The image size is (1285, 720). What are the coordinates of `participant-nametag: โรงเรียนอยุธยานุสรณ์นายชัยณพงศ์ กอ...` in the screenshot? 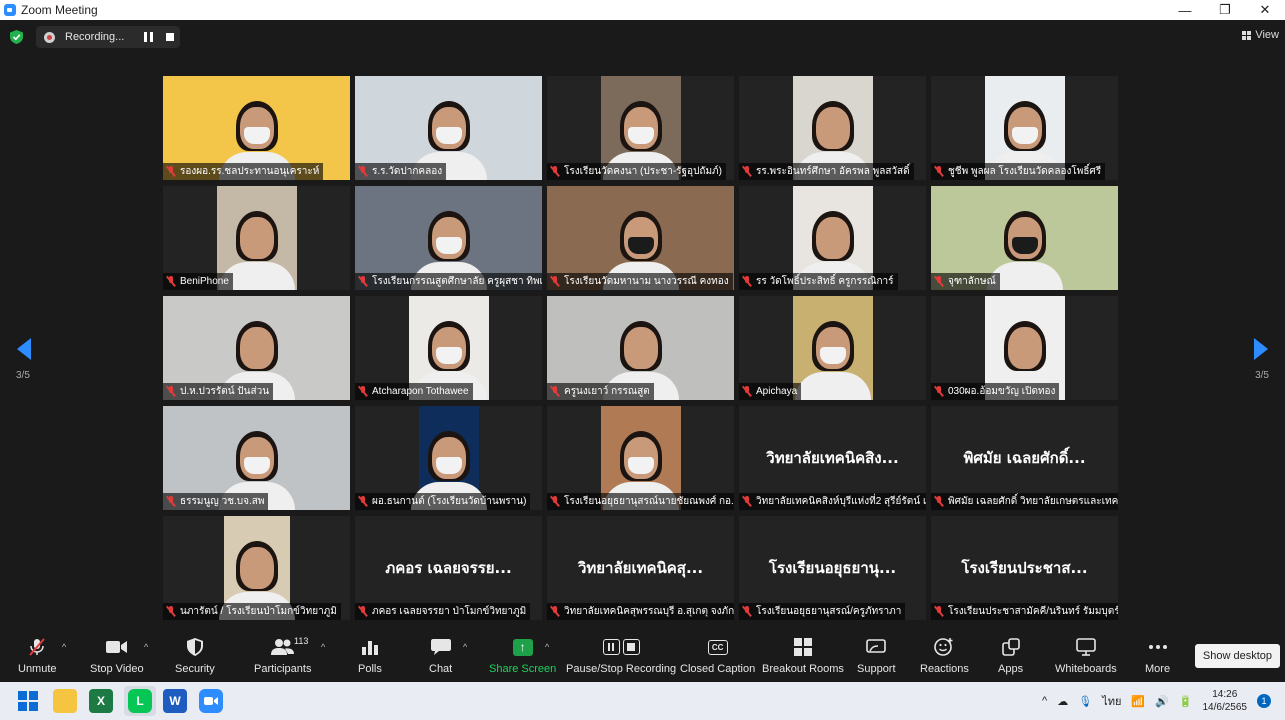 It's located at (640, 501).